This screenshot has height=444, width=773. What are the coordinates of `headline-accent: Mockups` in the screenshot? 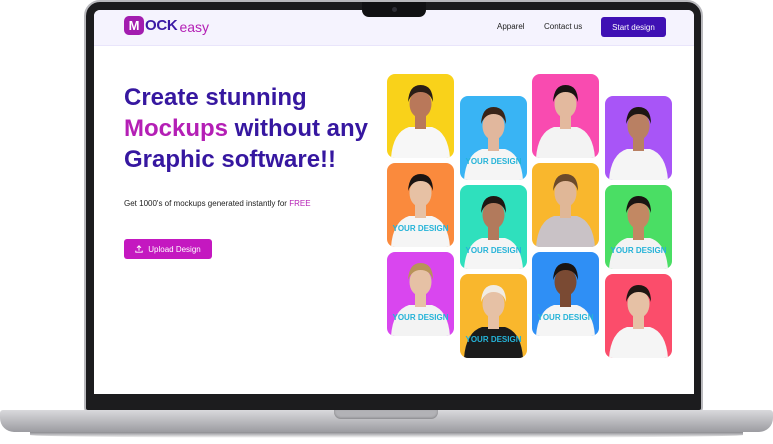 It's located at (176, 128).